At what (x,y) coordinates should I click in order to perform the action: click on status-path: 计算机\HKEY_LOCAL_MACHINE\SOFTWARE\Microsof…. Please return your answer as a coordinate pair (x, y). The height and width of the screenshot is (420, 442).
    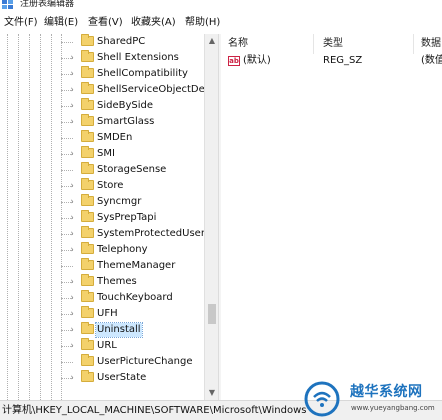
    Looking at the image, I should click on (154, 410).